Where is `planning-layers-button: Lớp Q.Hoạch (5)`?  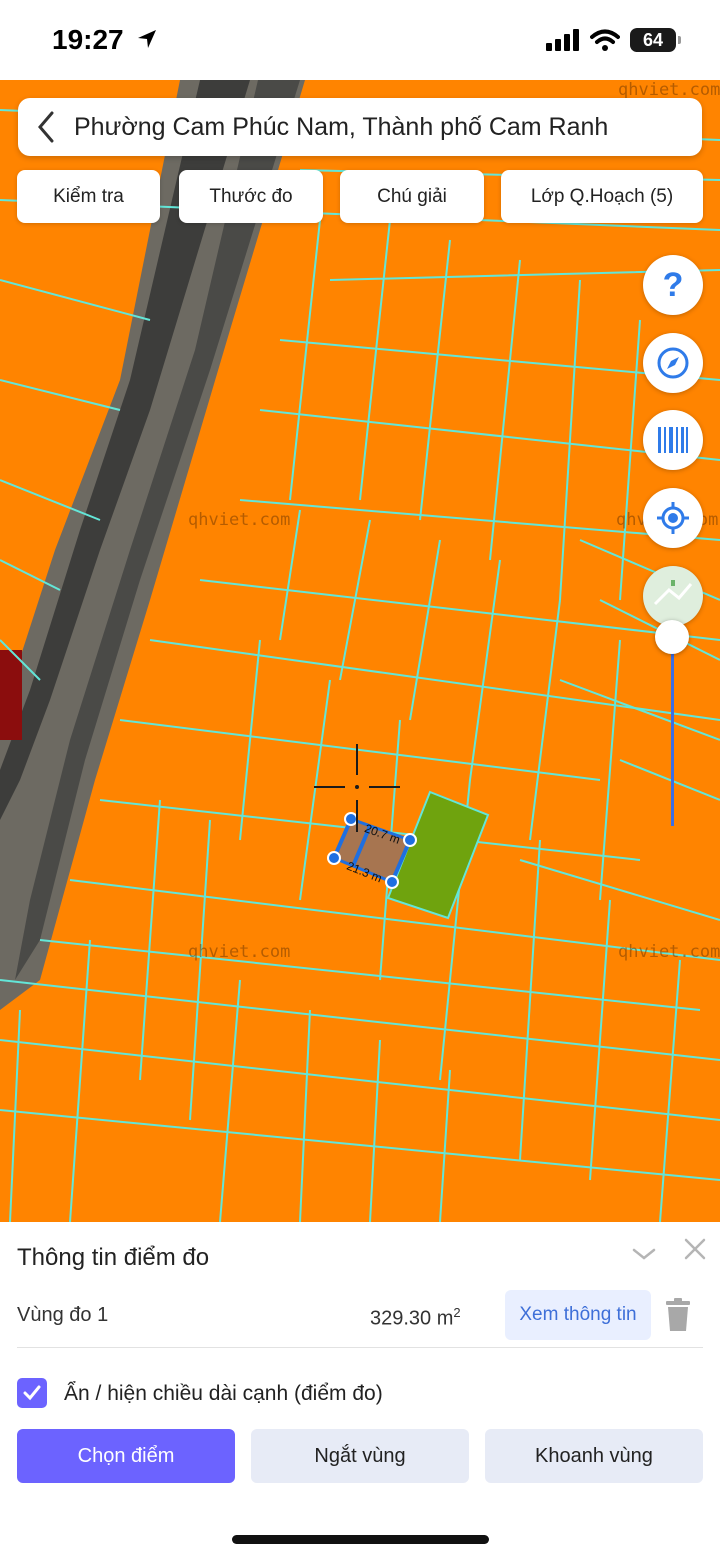
planning-layers-button: Lớp Q.Hoạch (5) is located at coordinates (602, 196).